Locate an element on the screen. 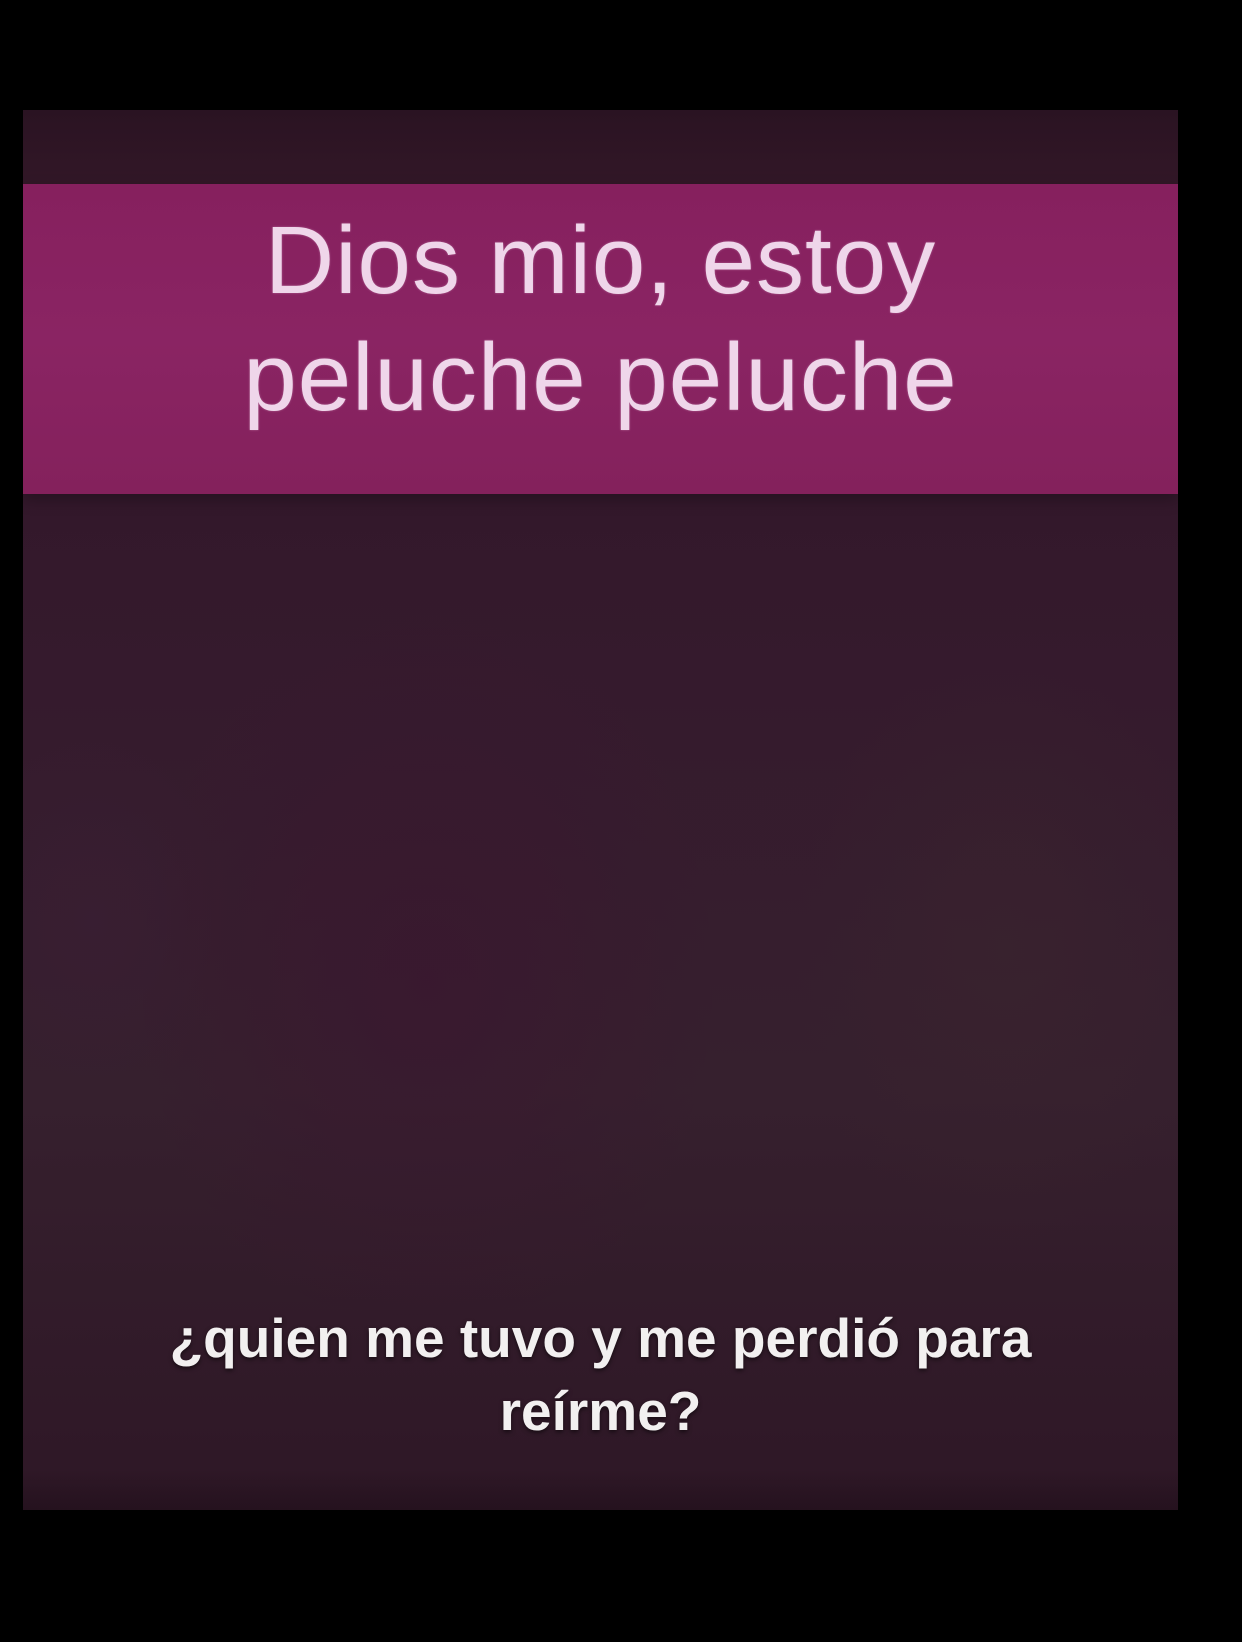  caption-line-1: ¿quien me tuvo y me perdió para is located at coordinates (600, 1338).